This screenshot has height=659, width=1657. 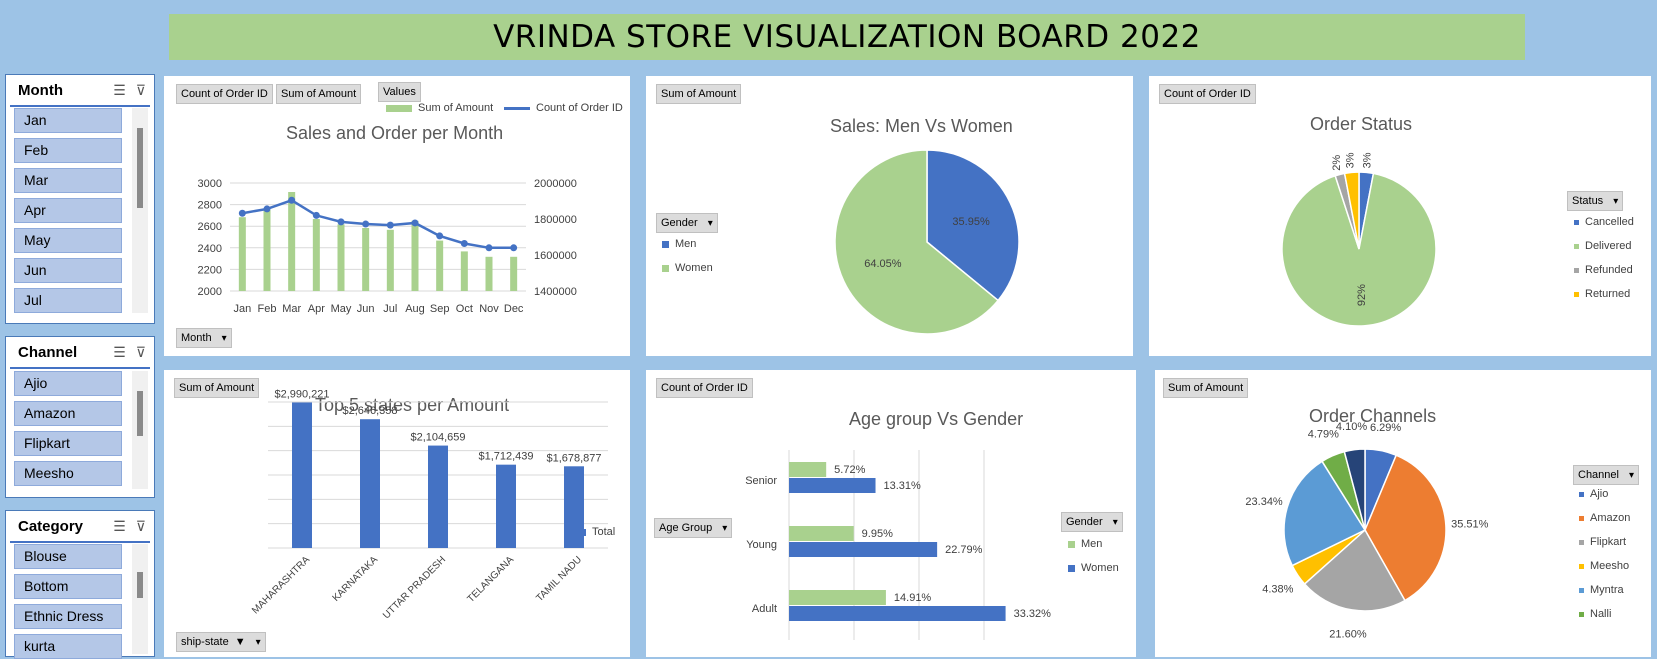 I want to click on slicer-item-mar: Mar, so click(x=68, y=180).